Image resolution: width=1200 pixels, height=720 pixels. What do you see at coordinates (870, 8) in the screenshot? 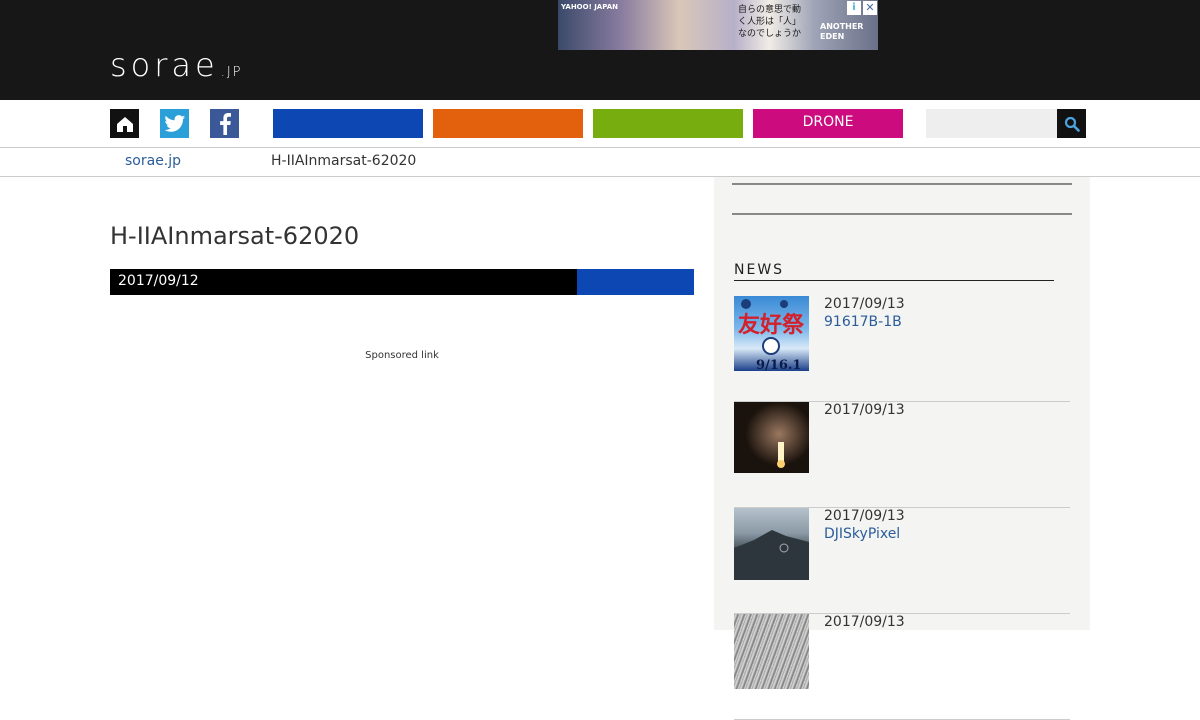
I see `ad-close-icon: ✕` at bounding box center [870, 8].